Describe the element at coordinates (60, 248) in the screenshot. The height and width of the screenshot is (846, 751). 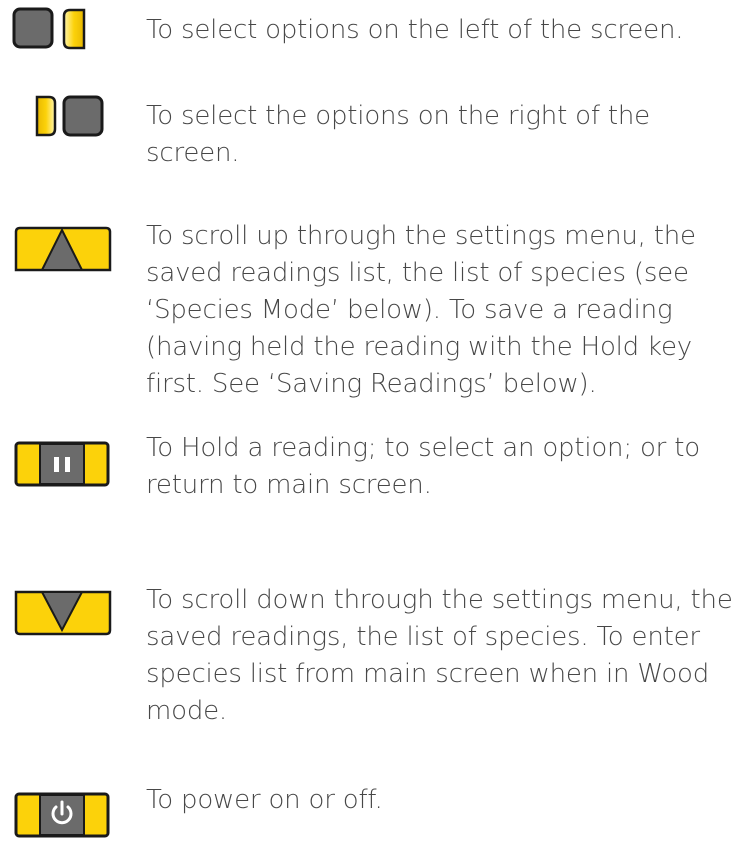
I see `up-arrow-key-icon` at that location.